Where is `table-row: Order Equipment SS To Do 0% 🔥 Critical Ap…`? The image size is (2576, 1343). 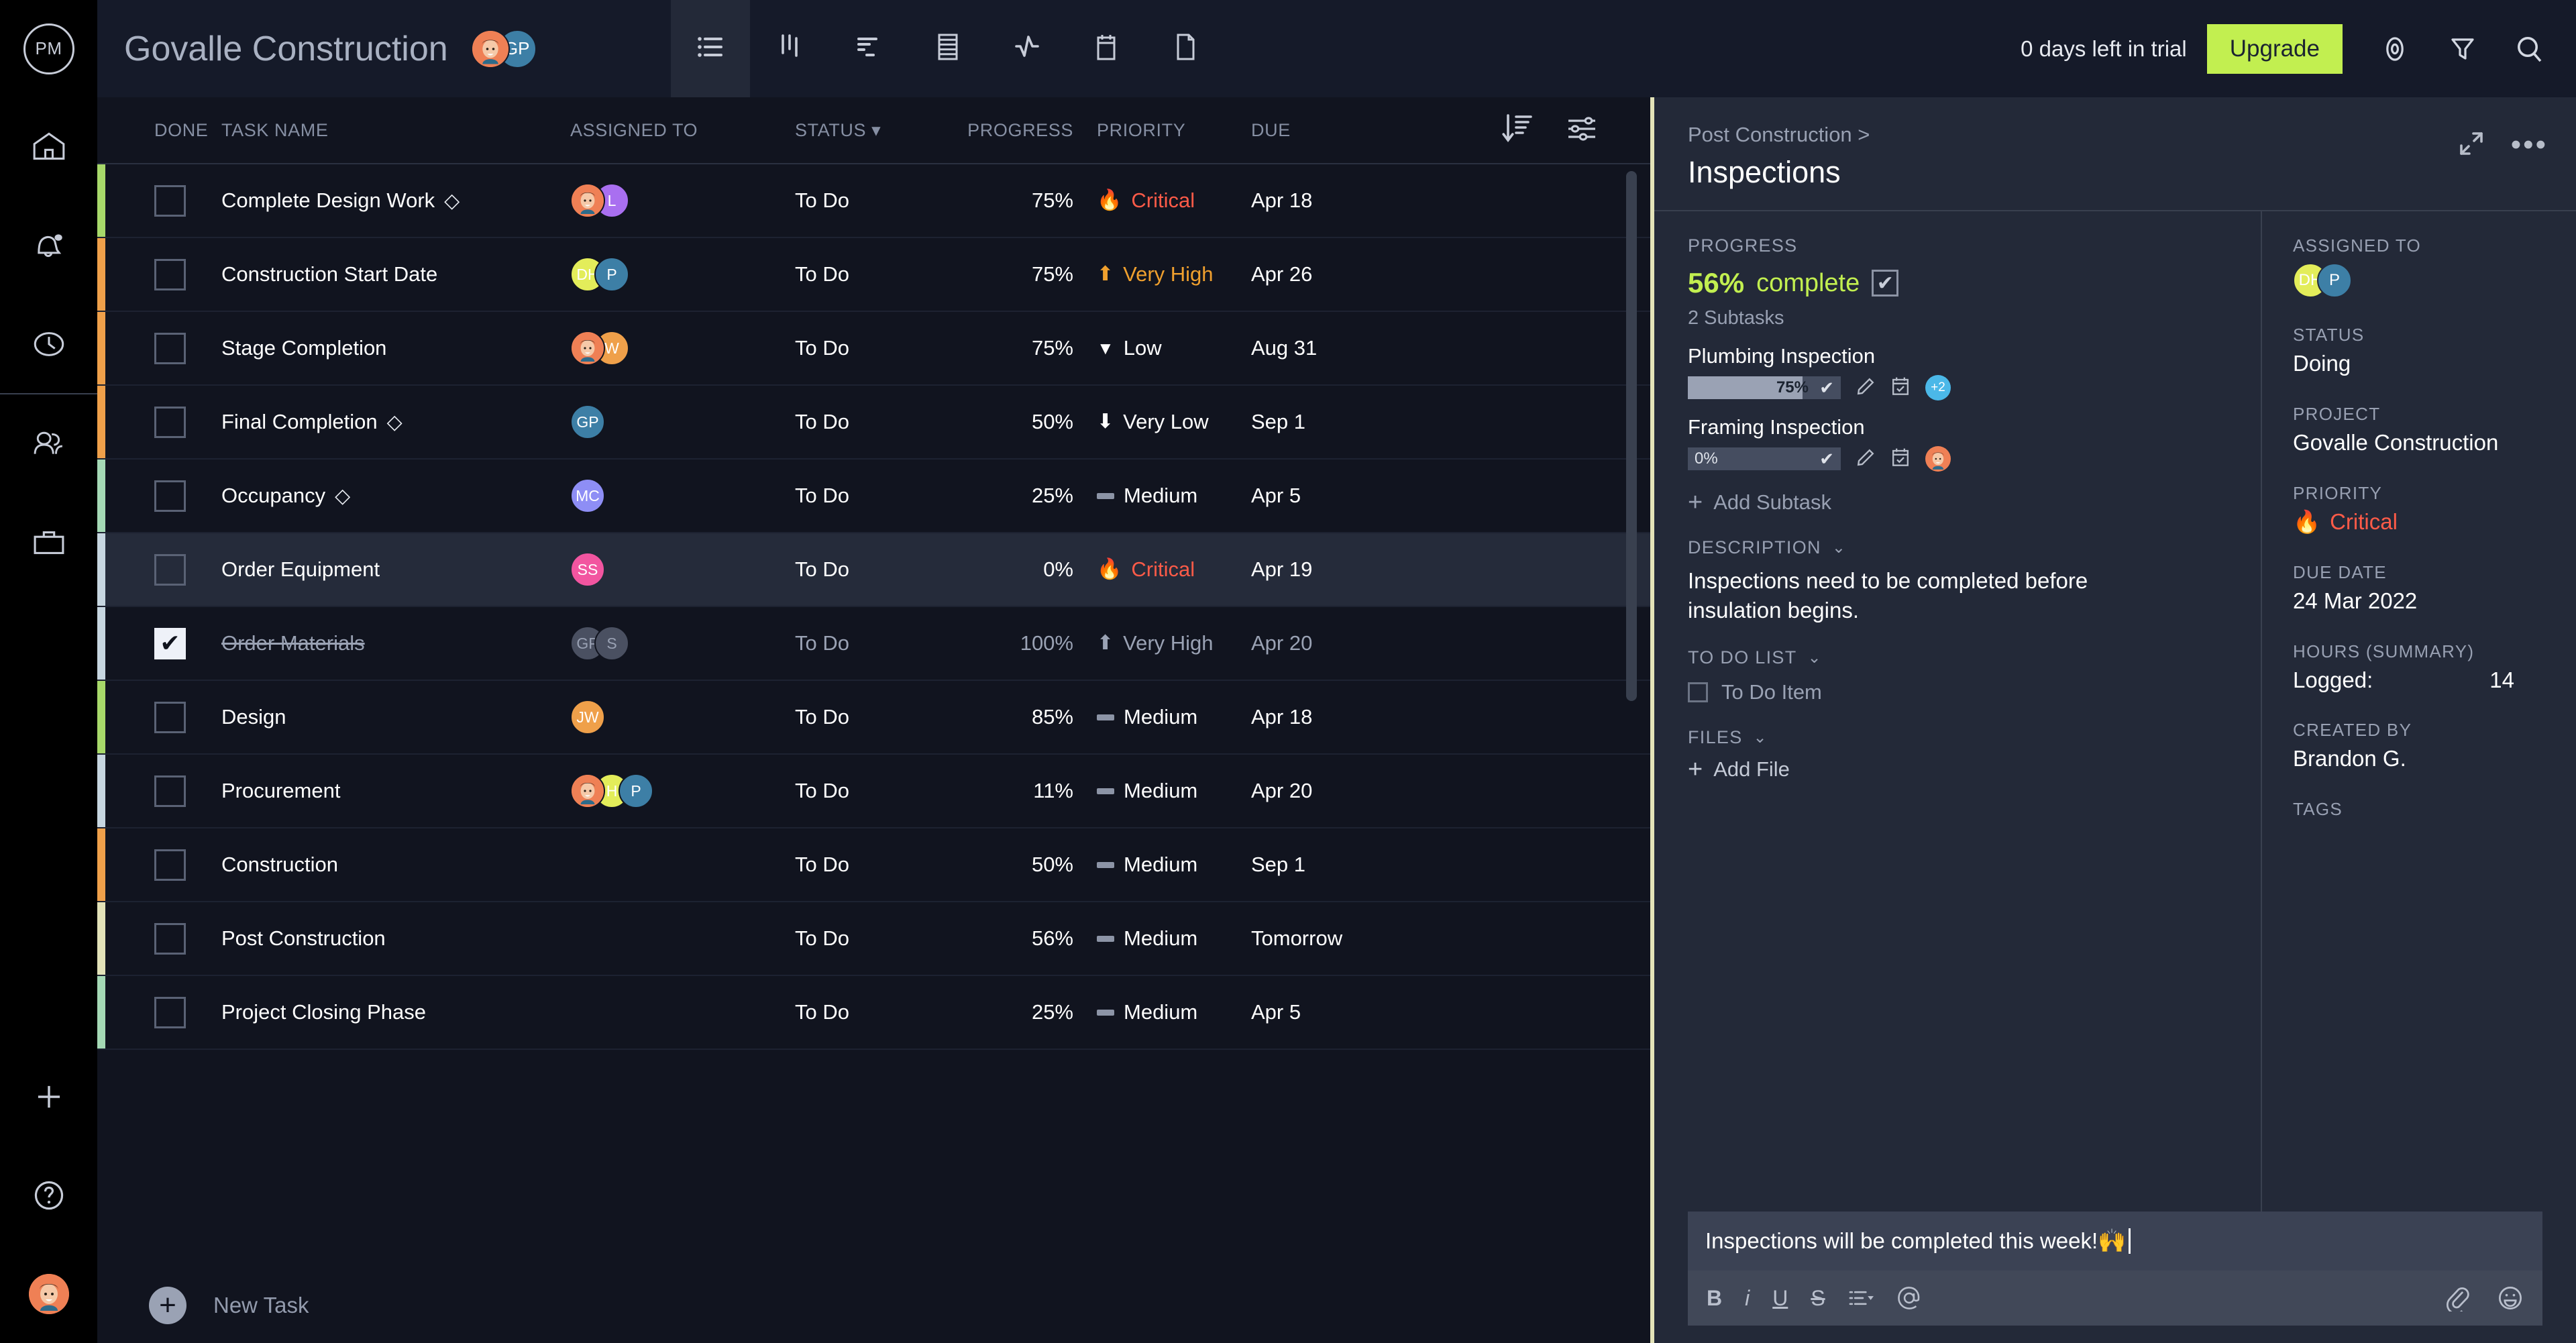 table-row: Order Equipment SS To Do 0% 🔥 Critical Ap… is located at coordinates (873, 570).